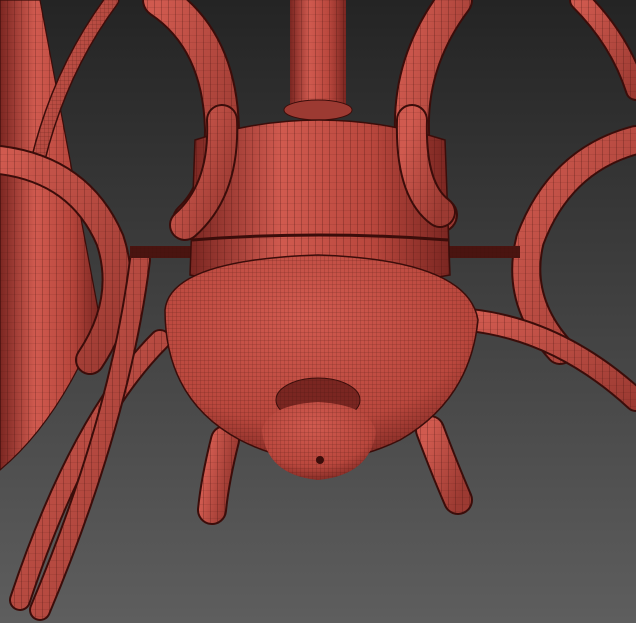 The image size is (636, 623). I want to click on ceiling-stem, so click(318, 60).